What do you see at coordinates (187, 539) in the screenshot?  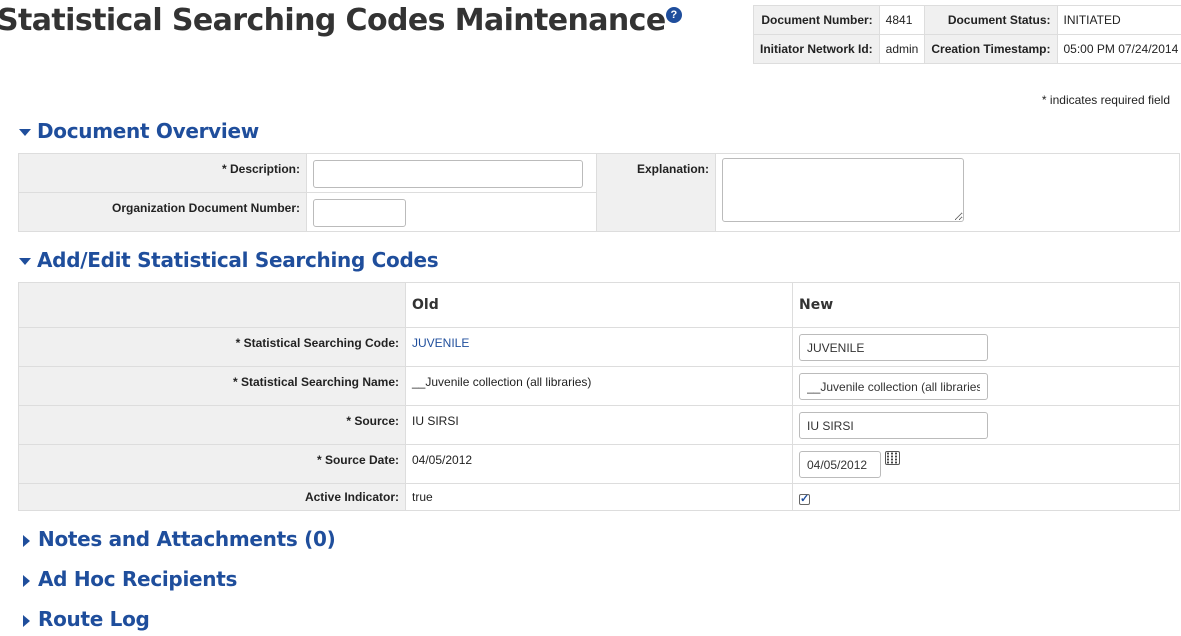 I see `section-title: Notes and Attachments (0)` at bounding box center [187, 539].